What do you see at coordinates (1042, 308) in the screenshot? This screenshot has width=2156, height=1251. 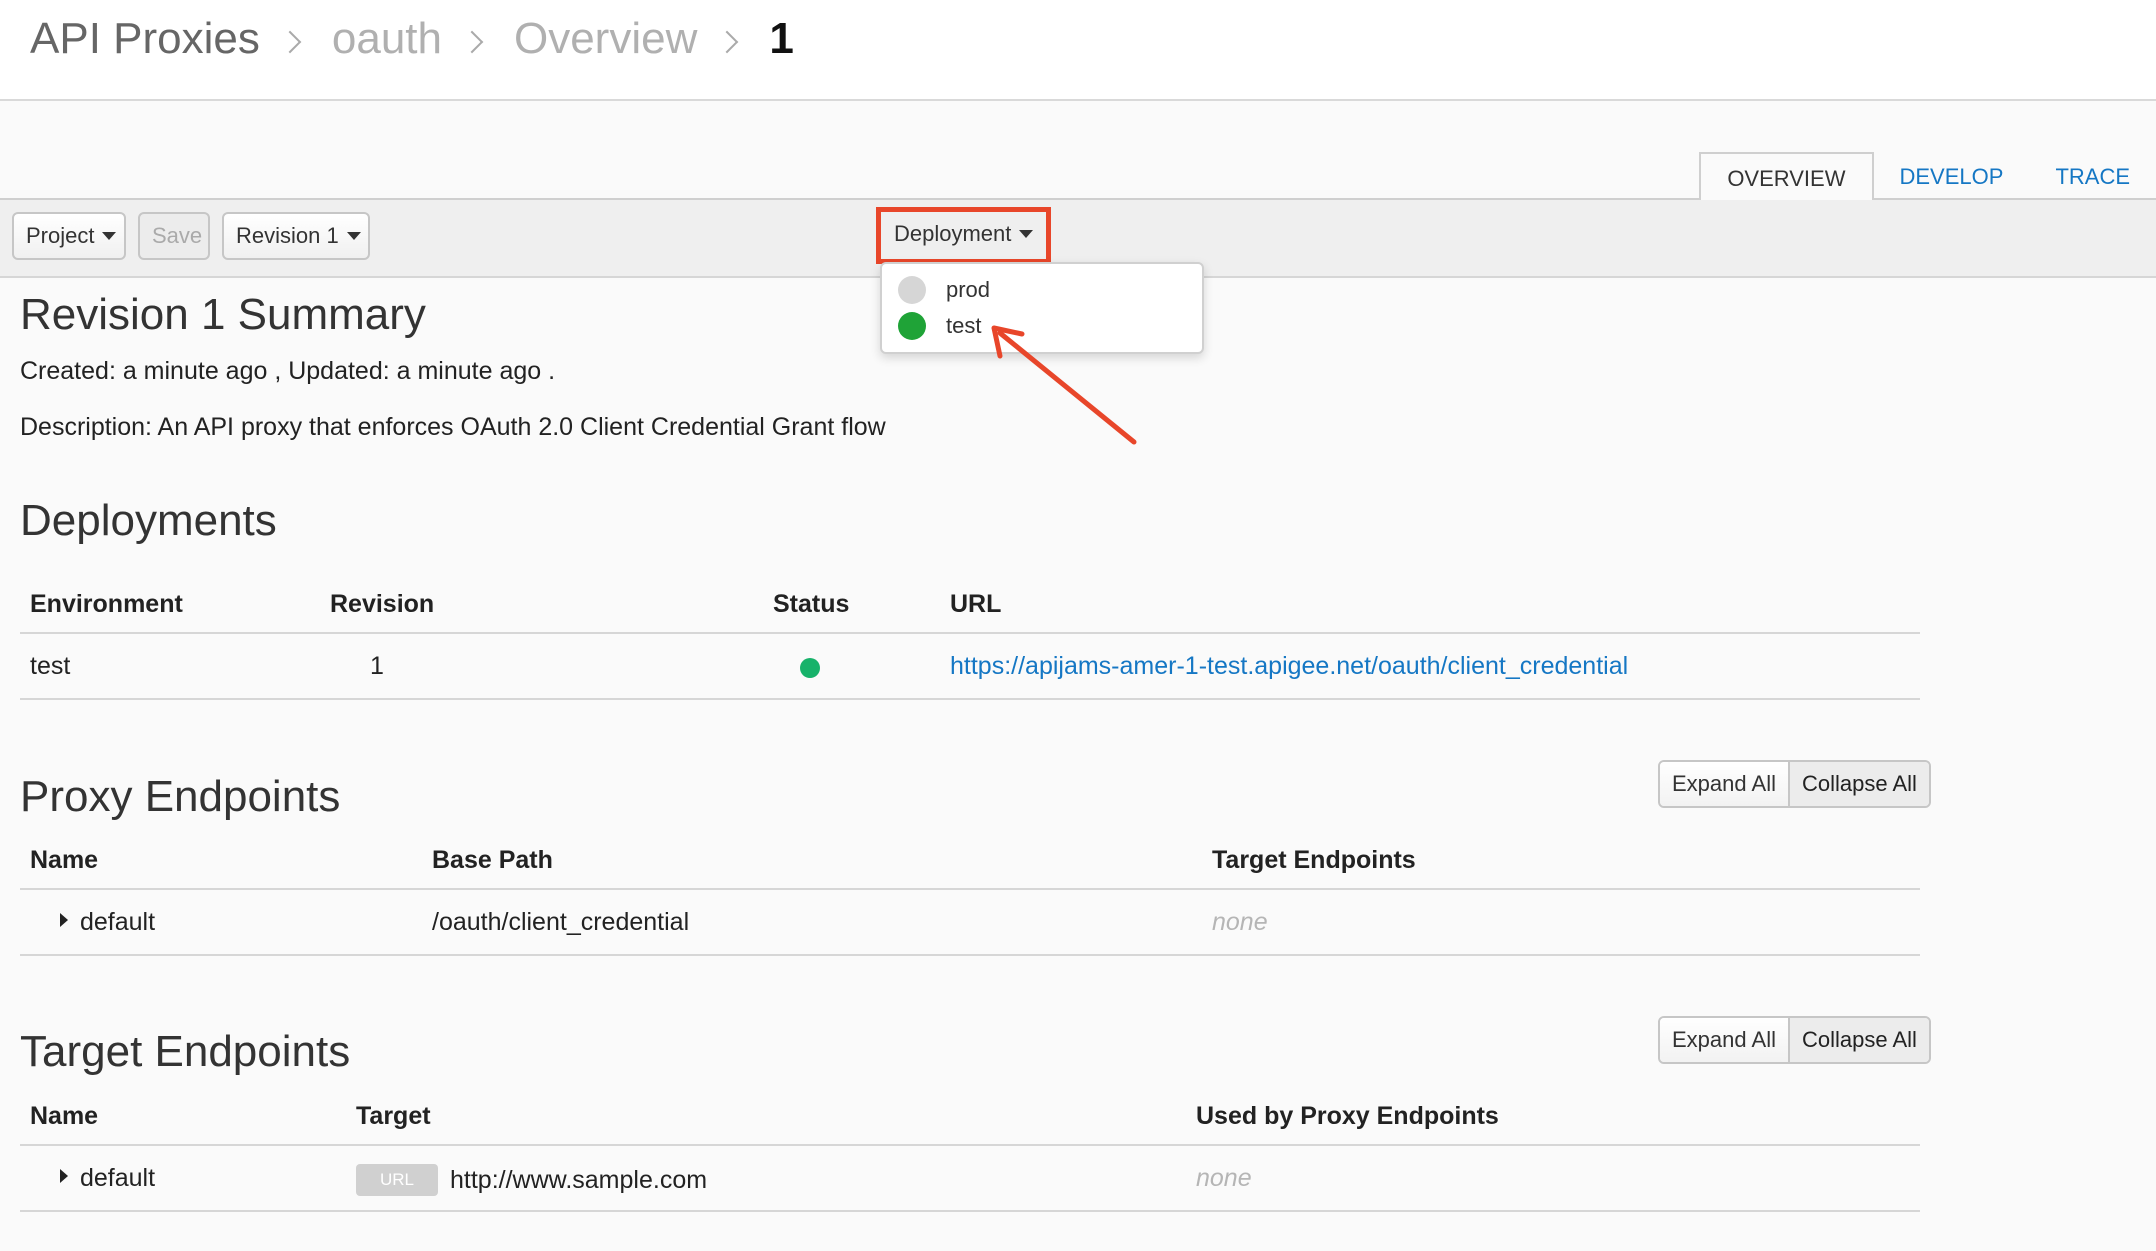 I see `deployment-menu: prod test` at bounding box center [1042, 308].